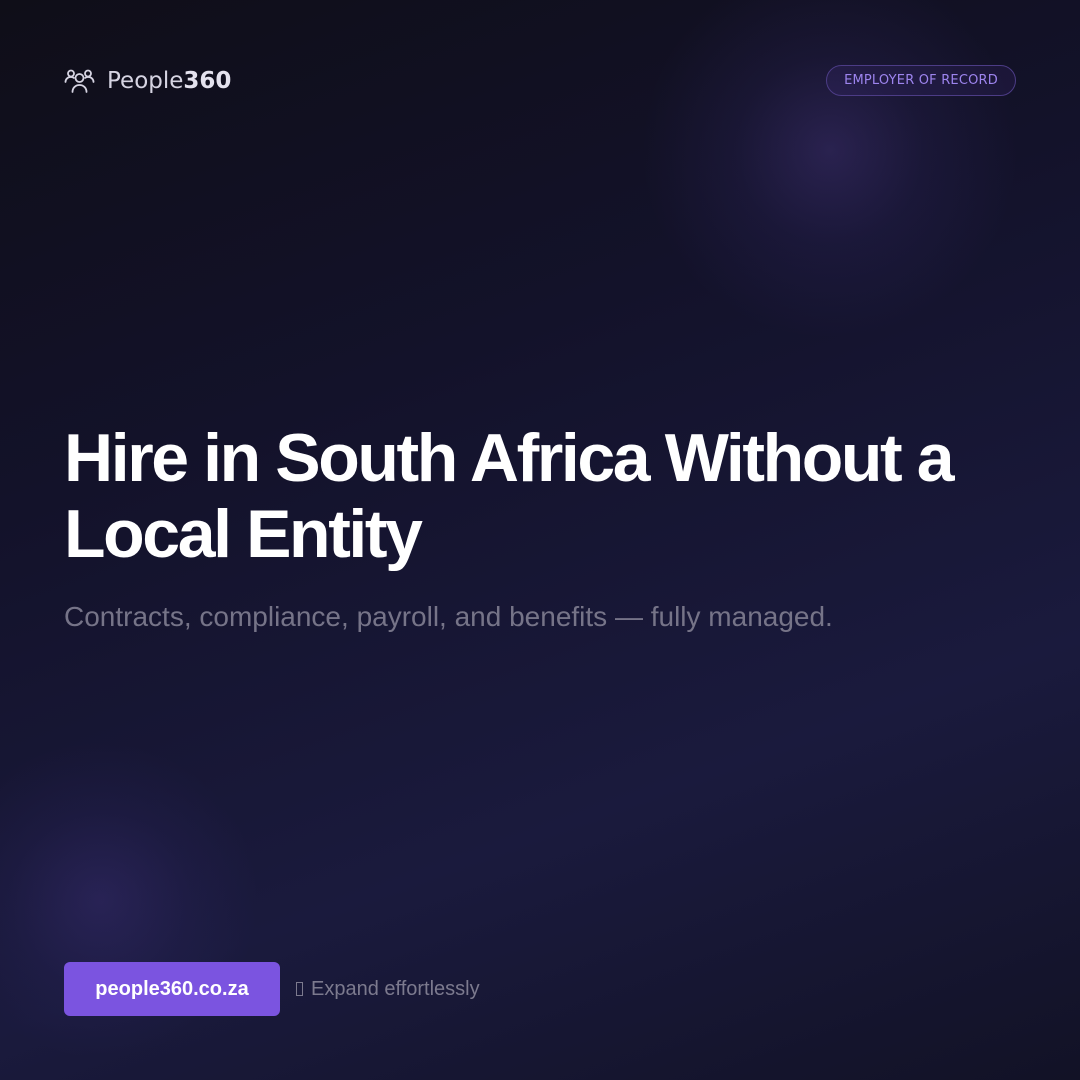  What do you see at coordinates (207, 81) in the screenshot?
I see `brand-name-number: 360` at bounding box center [207, 81].